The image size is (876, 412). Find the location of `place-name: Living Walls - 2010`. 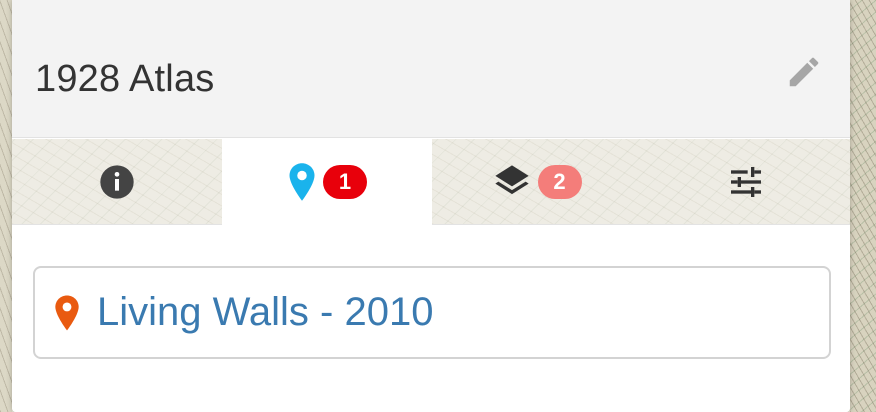

place-name: Living Walls - 2010 is located at coordinates (265, 312).